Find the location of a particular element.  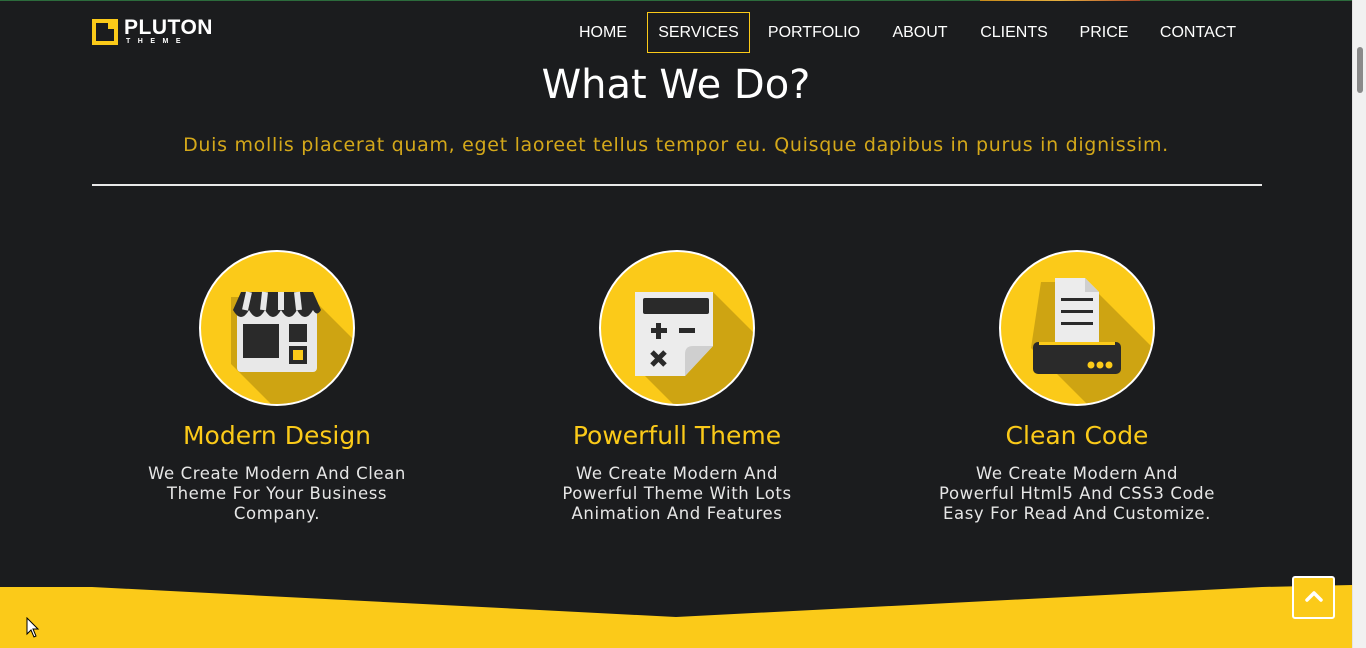

nav-services: SERVICES is located at coordinates (698, 32).